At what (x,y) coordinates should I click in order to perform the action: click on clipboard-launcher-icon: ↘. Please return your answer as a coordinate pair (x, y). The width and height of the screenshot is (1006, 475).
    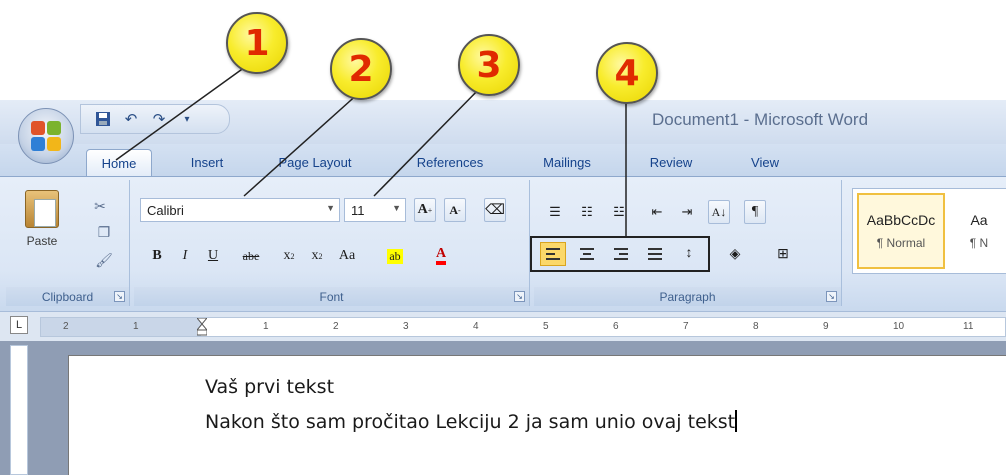
    Looking at the image, I should click on (119, 296).